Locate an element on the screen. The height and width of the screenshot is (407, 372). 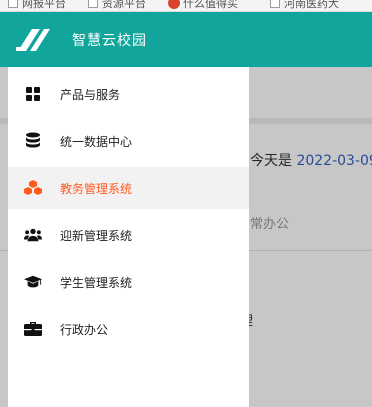
bookmark-item: 河南医药大 is located at coordinates (304, 5).